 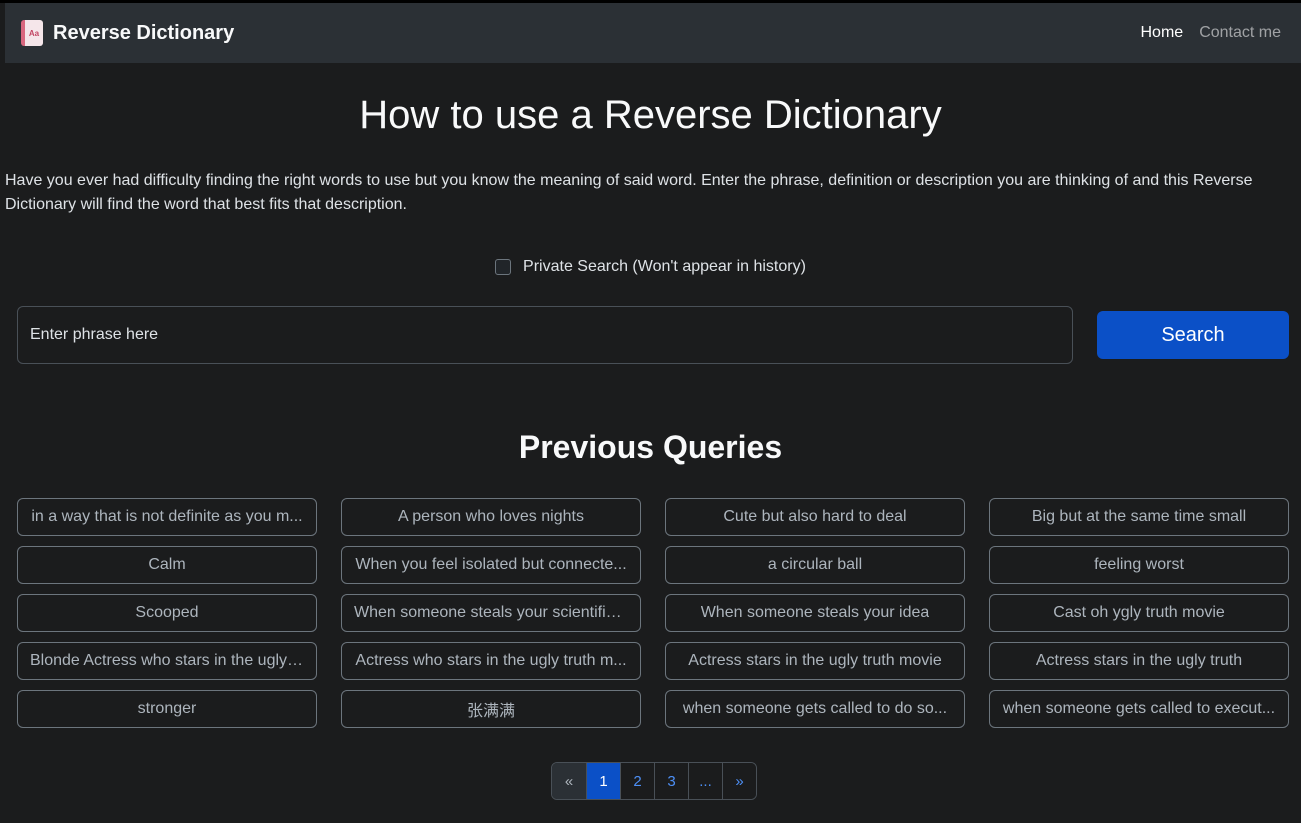 I want to click on previous-query-button: feeling worst, so click(x=1139, y=565).